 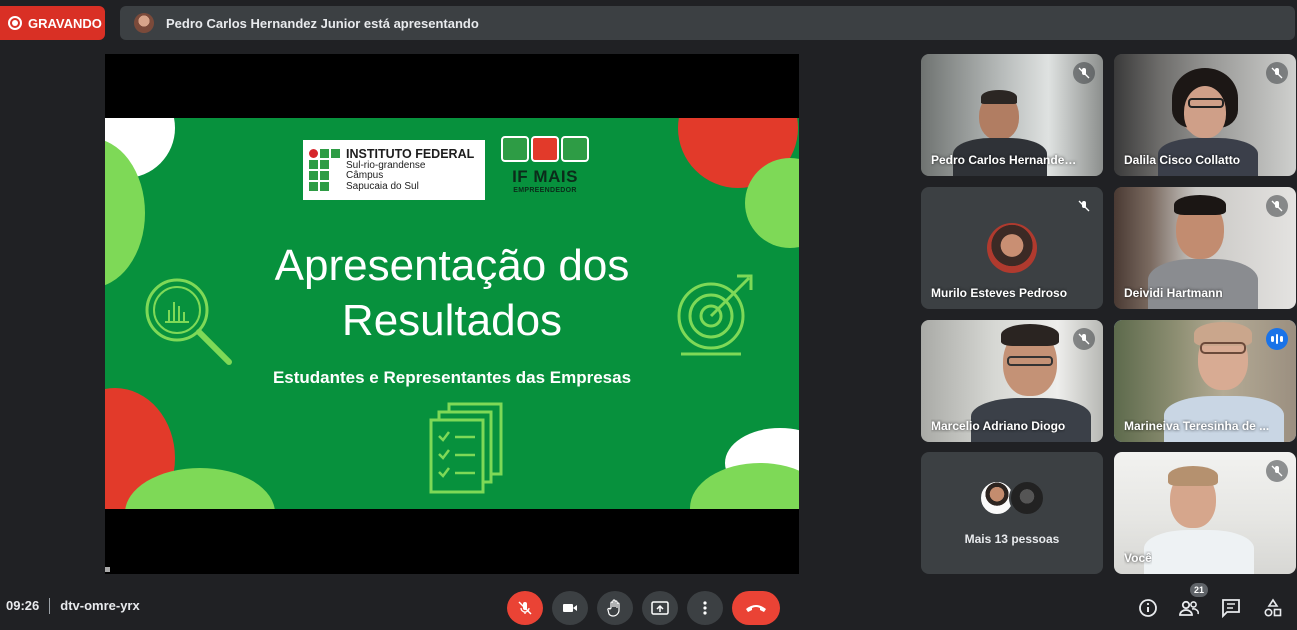 What do you see at coordinates (1277, 339) in the screenshot?
I see `speaking-indicator-icon` at bounding box center [1277, 339].